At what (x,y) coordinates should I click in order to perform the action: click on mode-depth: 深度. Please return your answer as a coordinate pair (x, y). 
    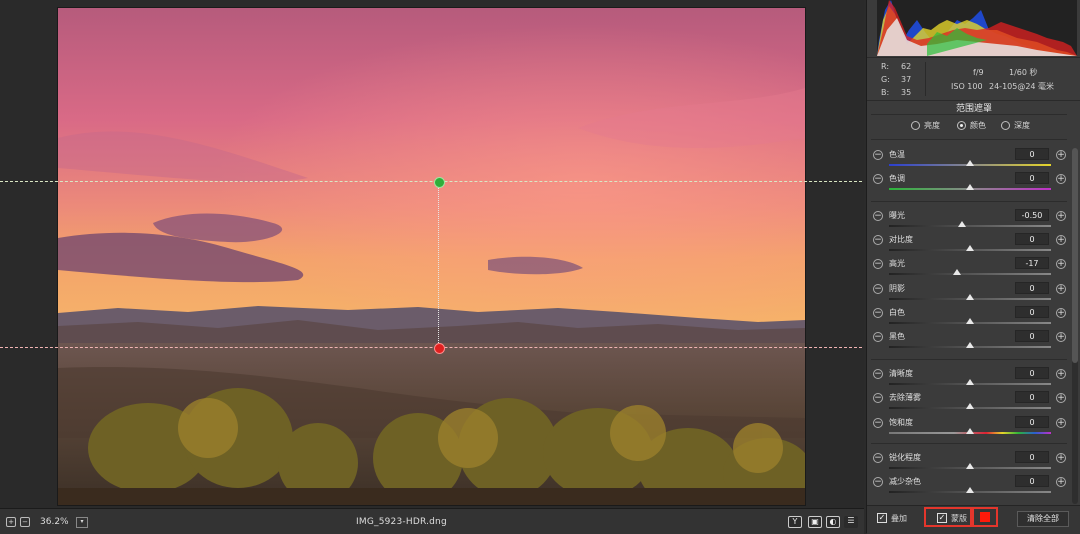
    Looking at the image, I should click on (1015, 125).